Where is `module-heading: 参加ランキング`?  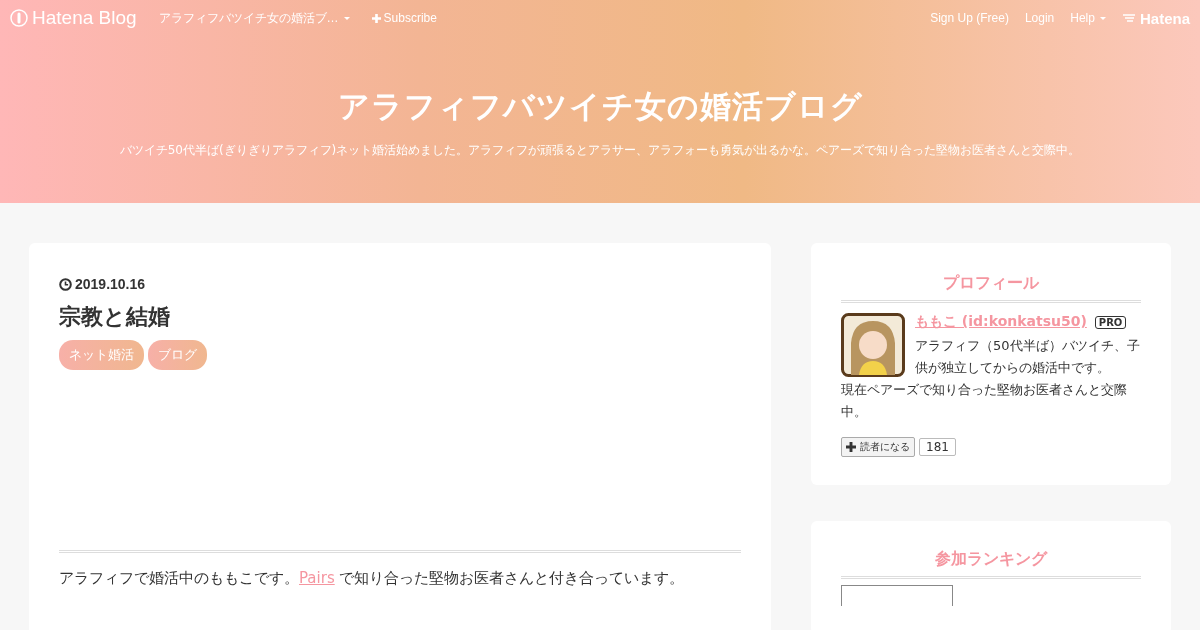
module-heading: 参加ランキング is located at coordinates (991, 559).